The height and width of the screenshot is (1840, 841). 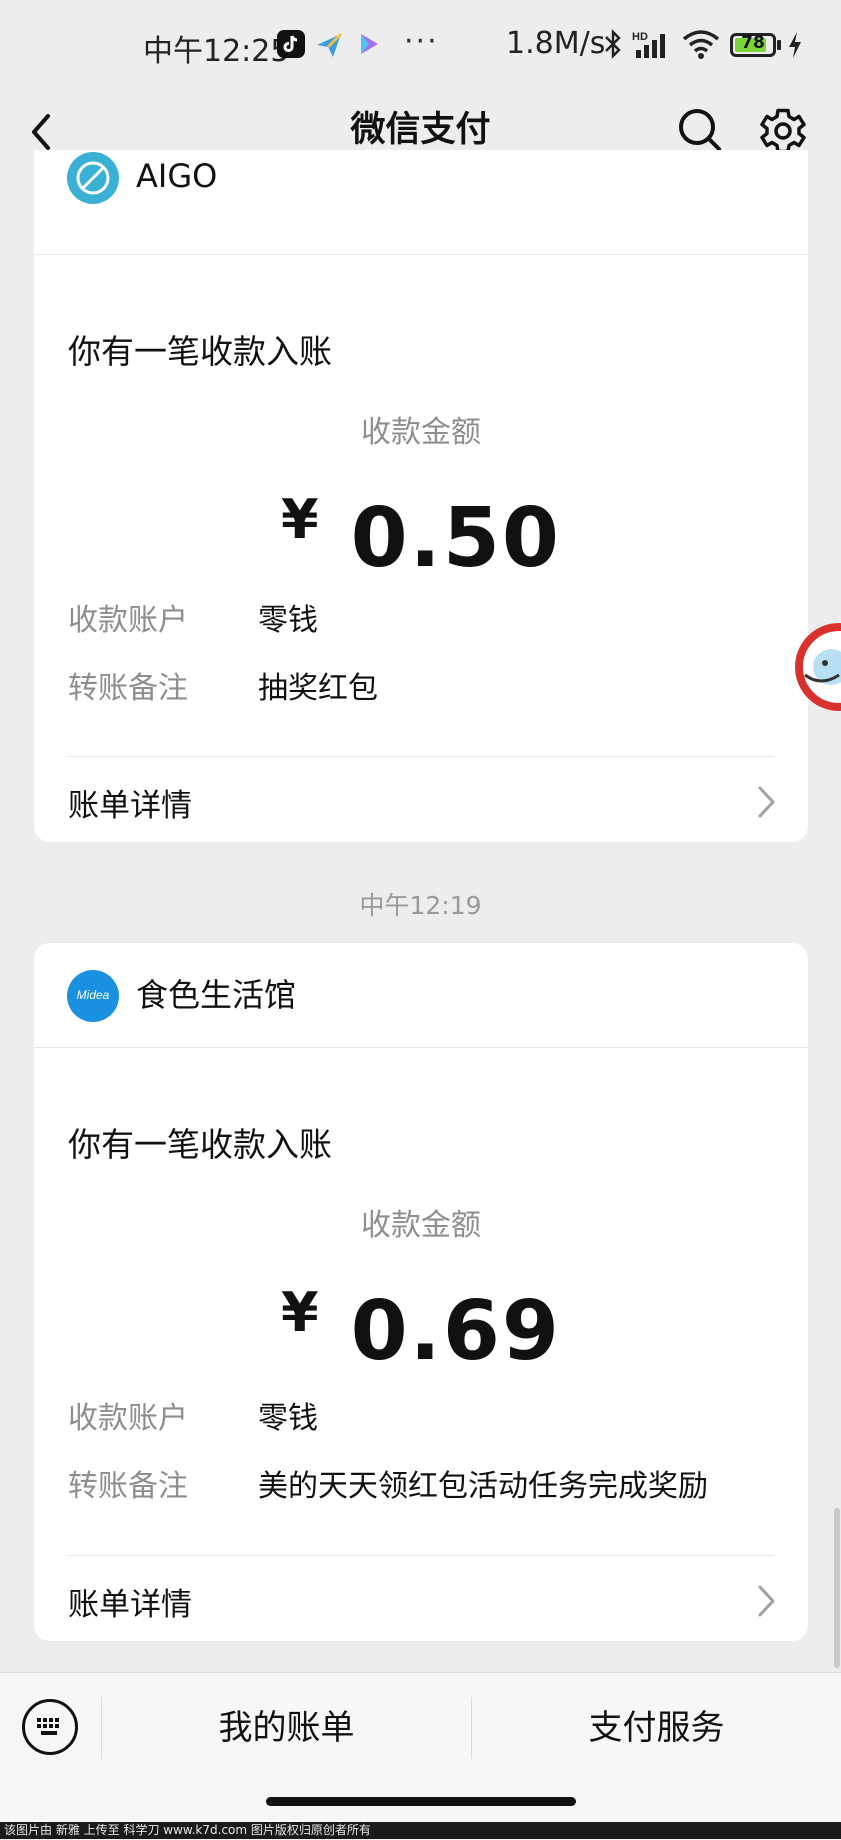 What do you see at coordinates (455, 538) in the screenshot?
I see `amount-number: 0.50` at bounding box center [455, 538].